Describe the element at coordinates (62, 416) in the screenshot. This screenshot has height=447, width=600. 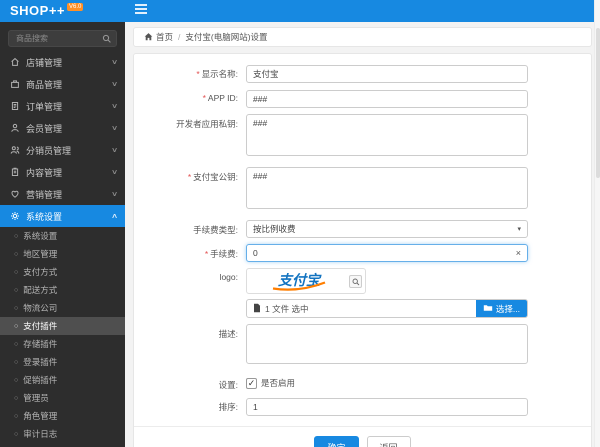
I see `submenu-item-roles: ○ 角色管理` at that location.